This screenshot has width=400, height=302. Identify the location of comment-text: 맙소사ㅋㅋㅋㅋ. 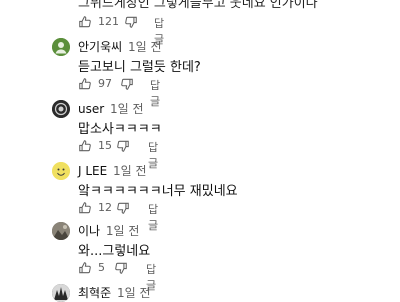
(120, 129).